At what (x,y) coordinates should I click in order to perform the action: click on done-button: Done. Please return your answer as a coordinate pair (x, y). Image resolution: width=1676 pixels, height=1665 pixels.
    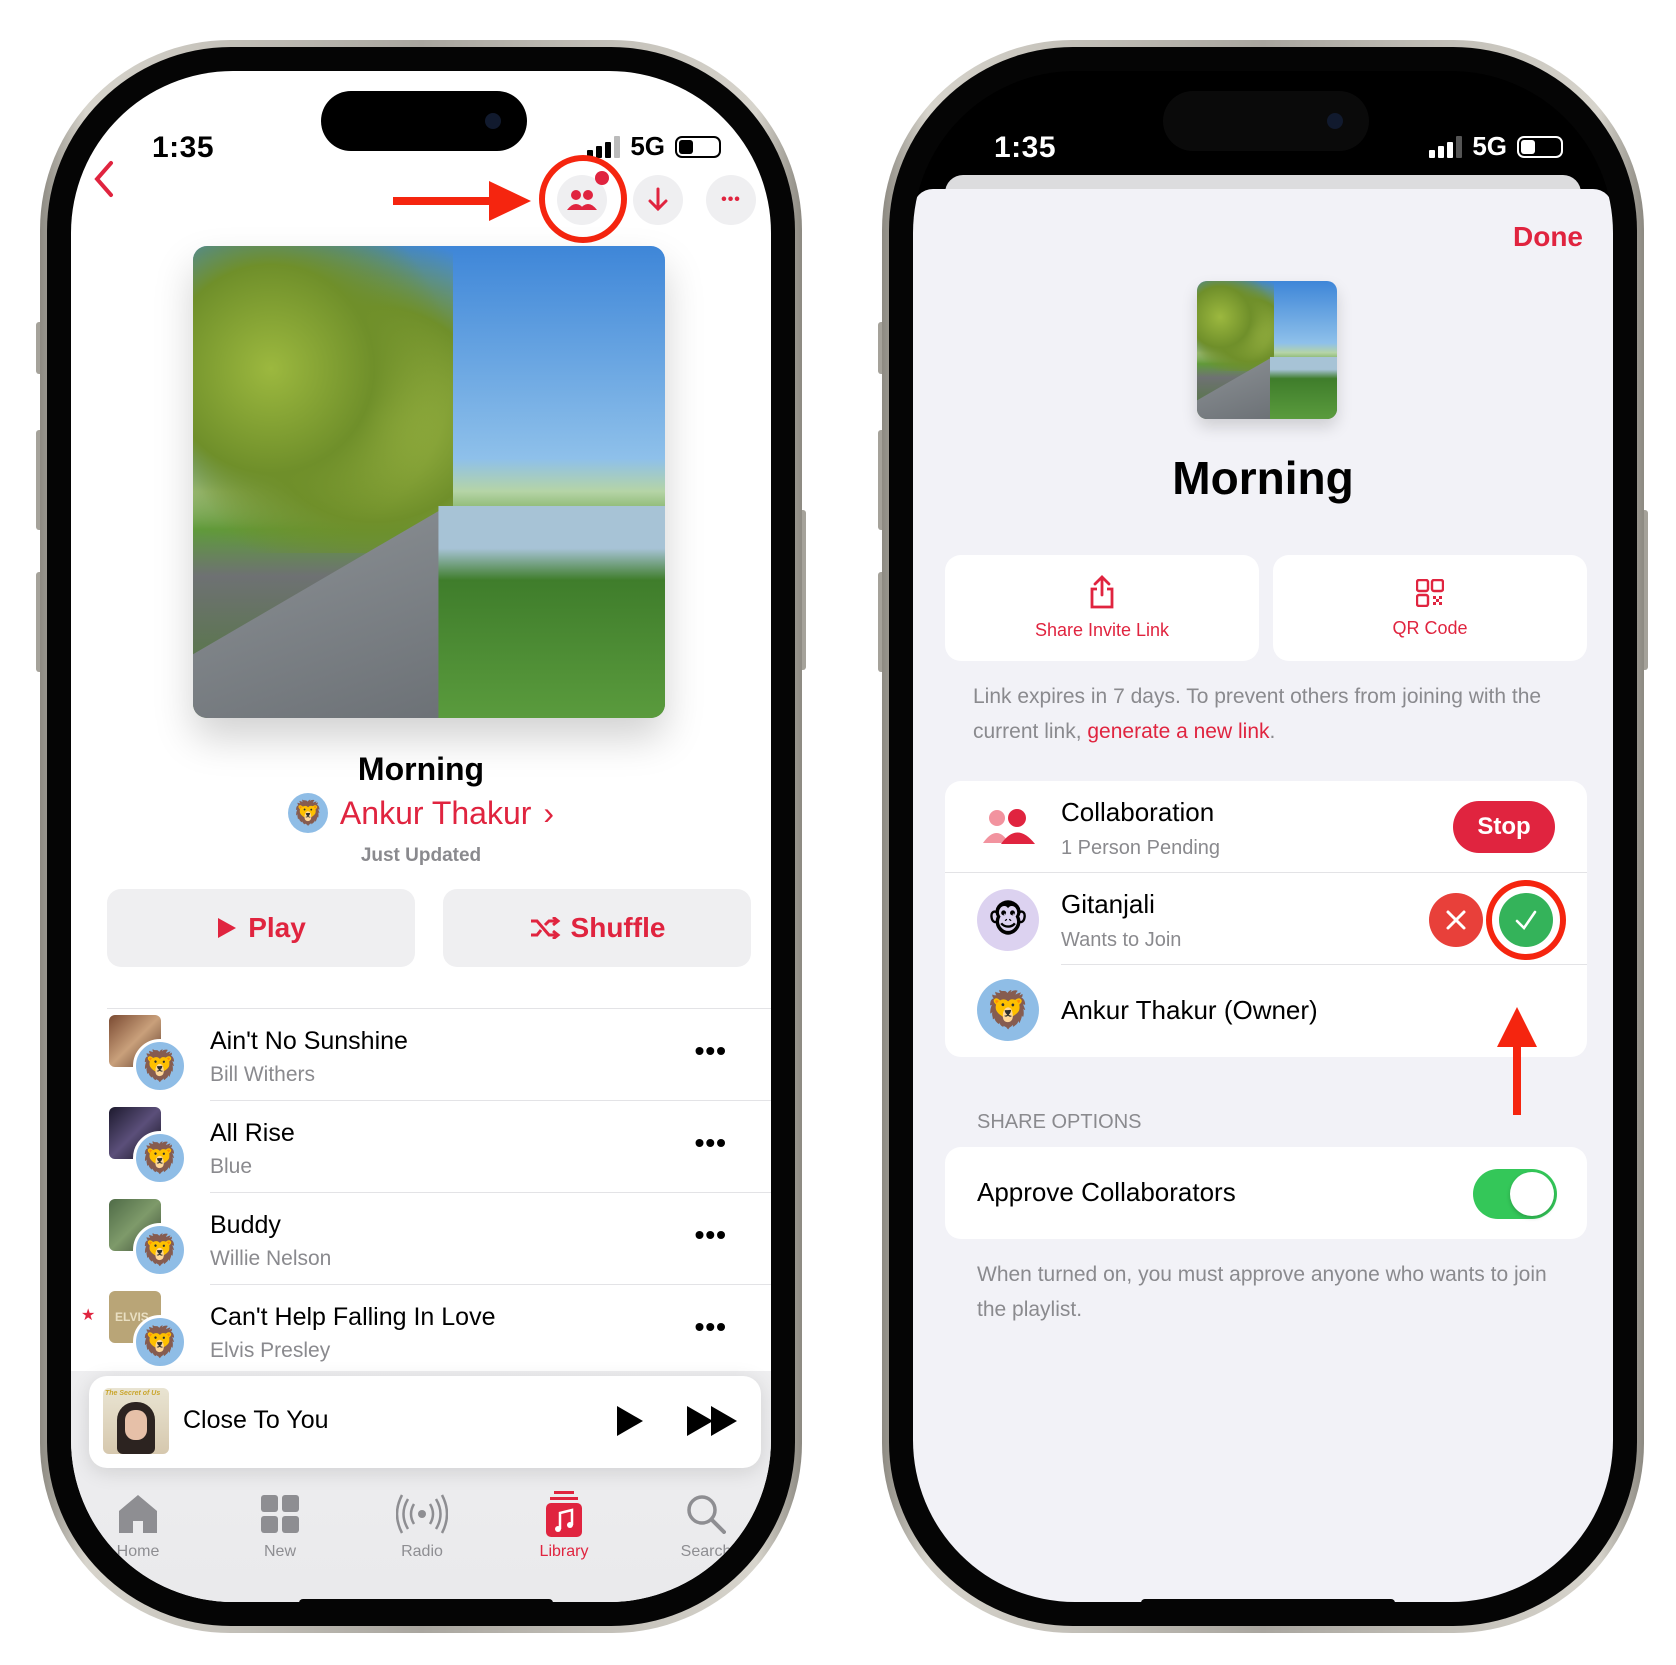
    Looking at the image, I should click on (1548, 237).